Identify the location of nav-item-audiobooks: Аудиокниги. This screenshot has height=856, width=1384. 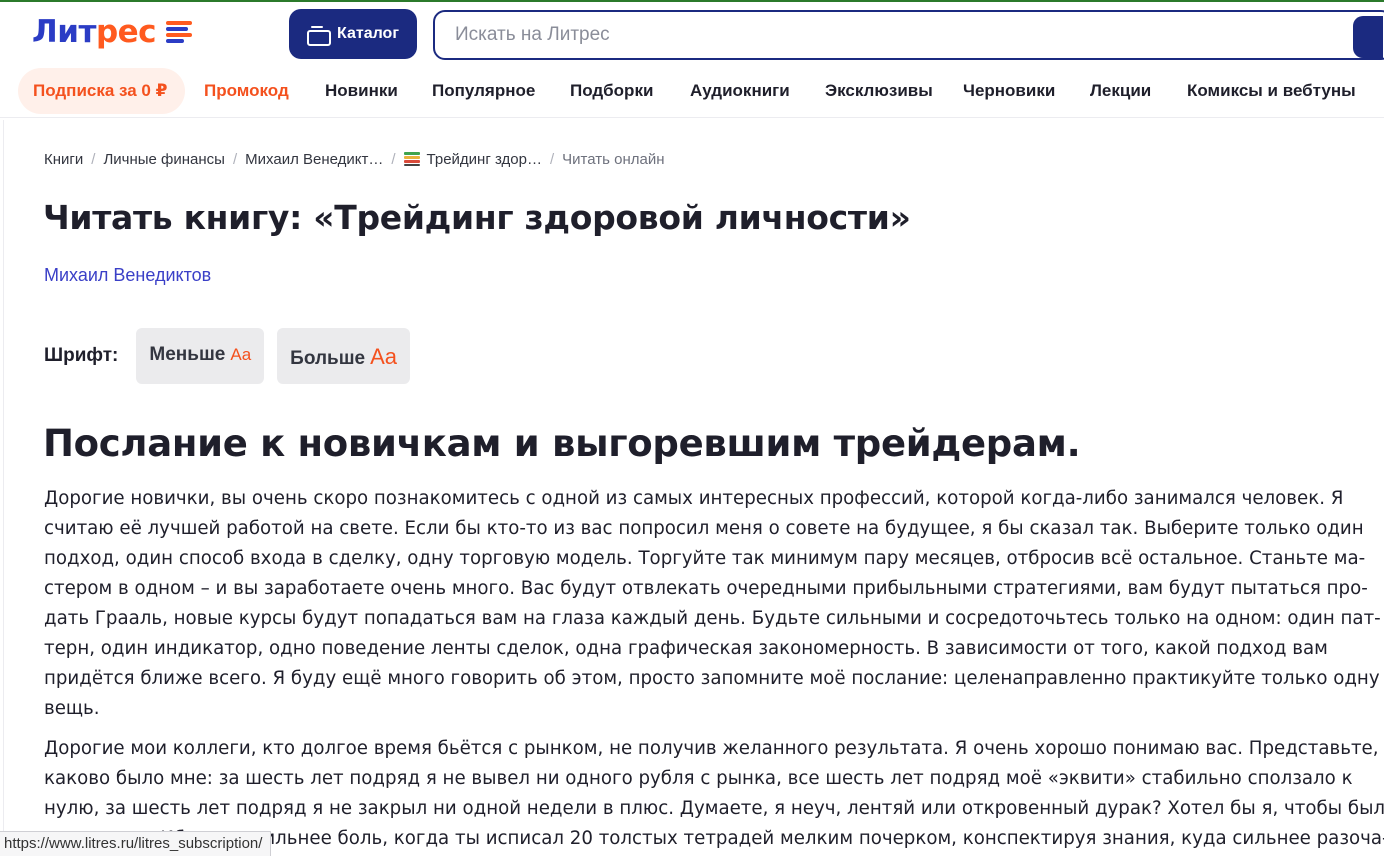
(740, 91).